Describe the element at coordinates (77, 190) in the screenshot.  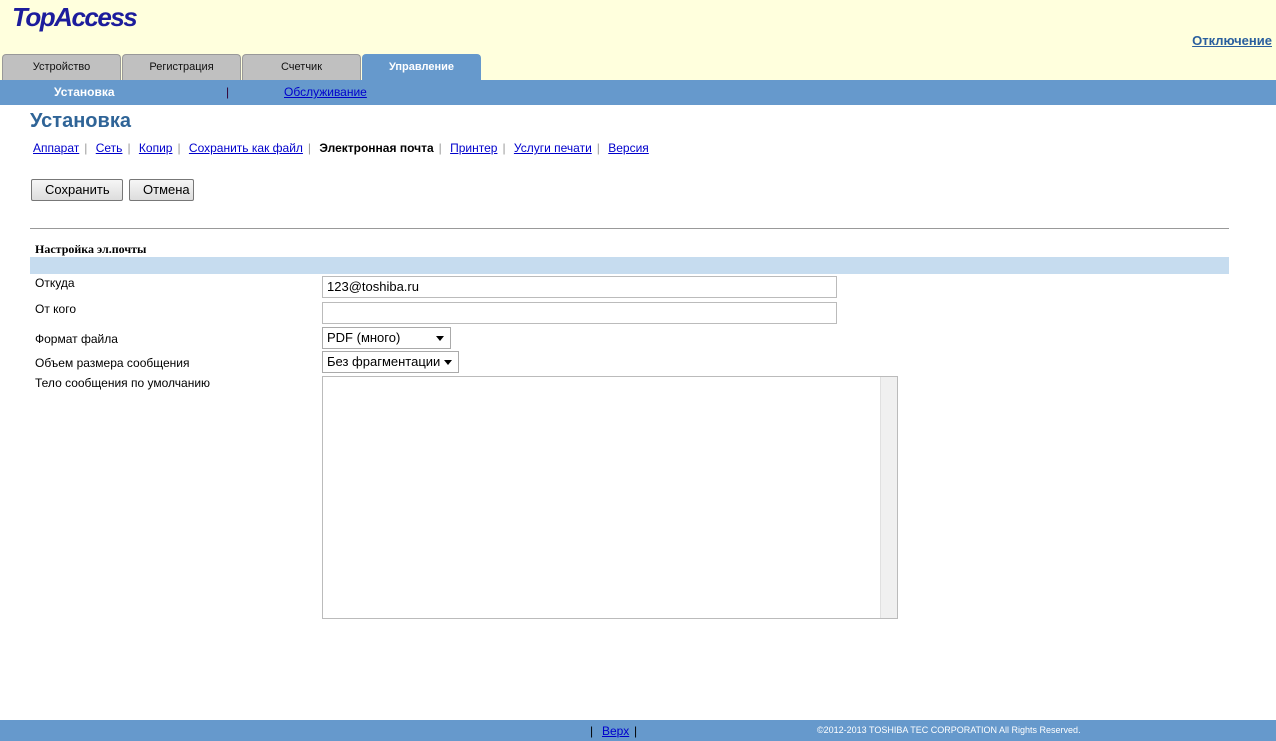
I see `save-button: Сохранить` at that location.